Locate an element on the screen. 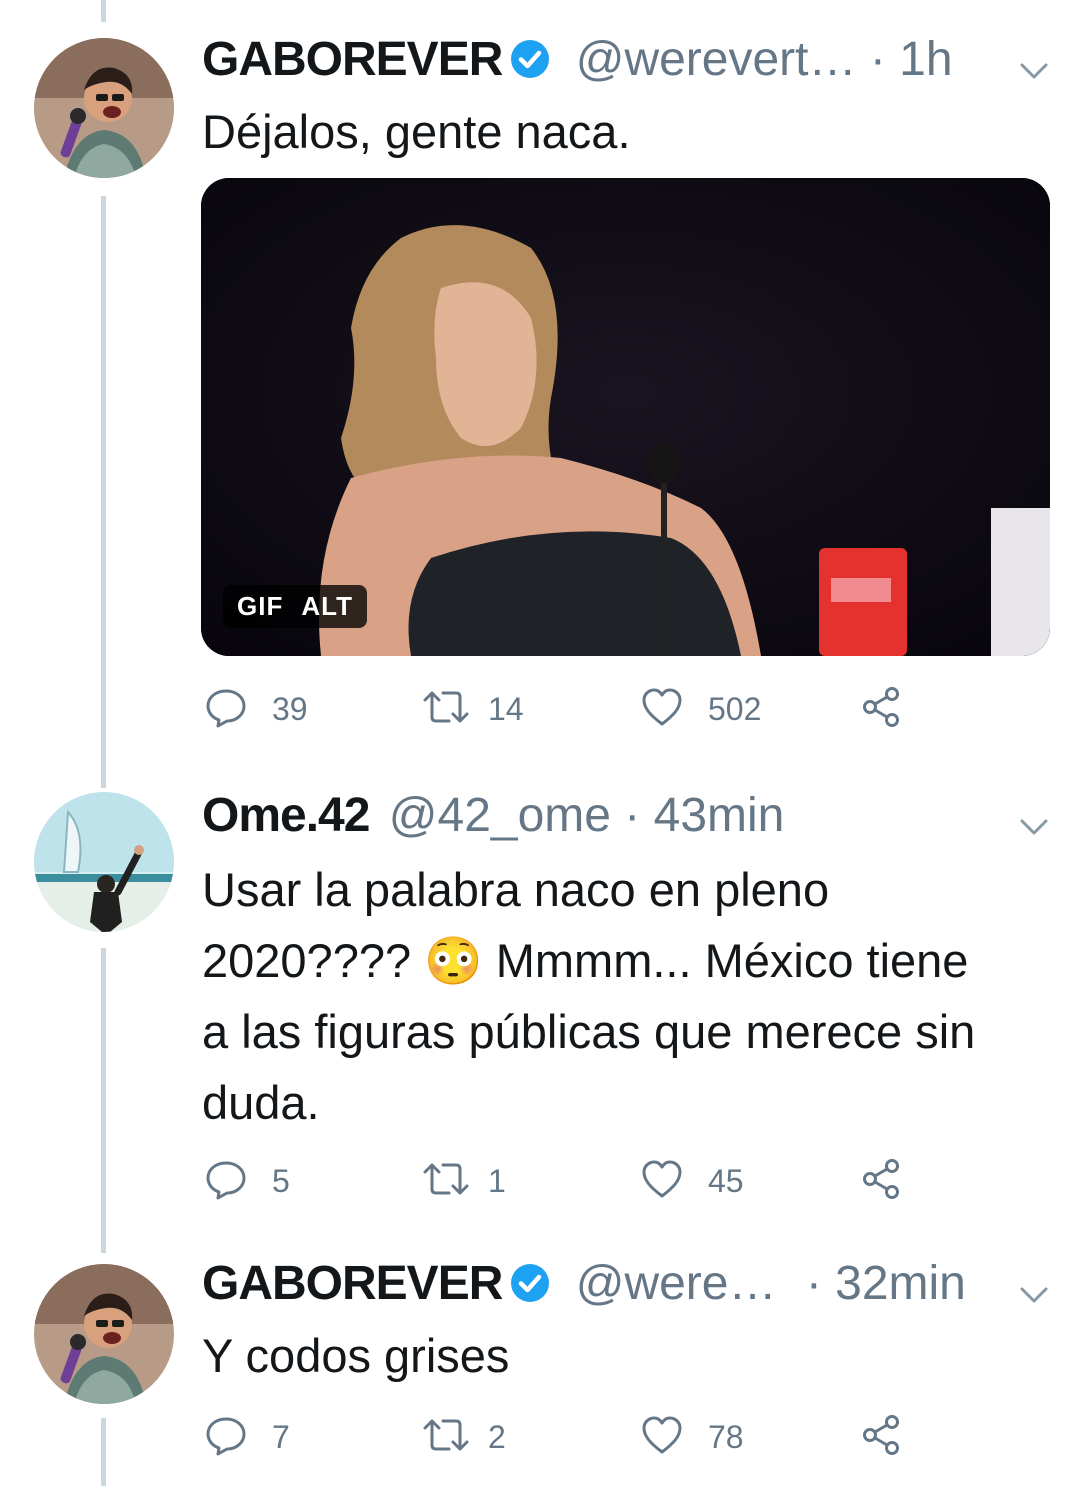 This screenshot has height=1486, width=1080. retweet-button: 2 is located at coordinates (464, 1437).